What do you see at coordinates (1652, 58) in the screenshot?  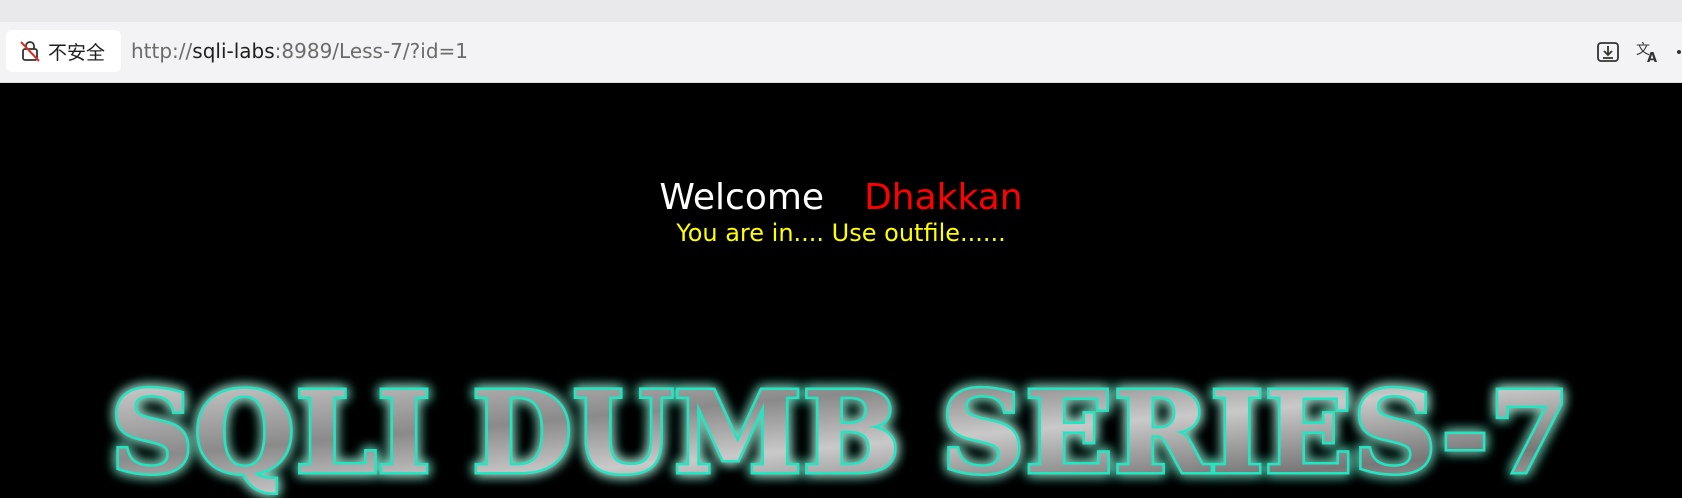 I see `svg-text: A` at bounding box center [1652, 58].